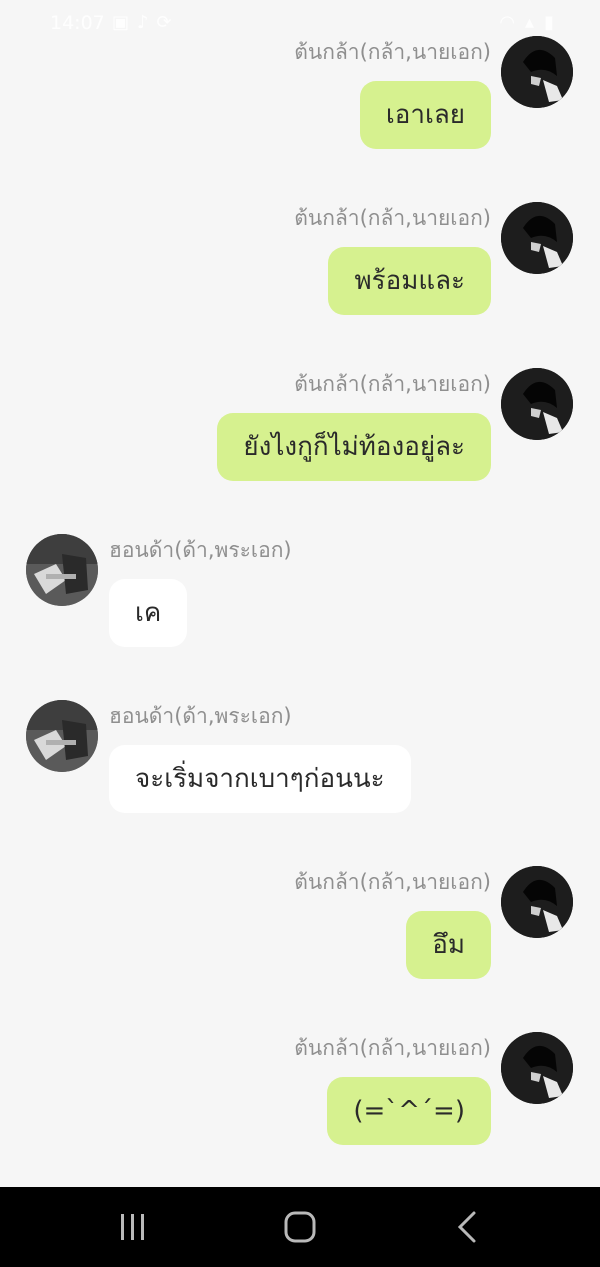 Image resolution: width=600 pixels, height=1267 pixels. What do you see at coordinates (164, 22) in the screenshot?
I see `sync-icon: ⟳` at bounding box center [164, 22].